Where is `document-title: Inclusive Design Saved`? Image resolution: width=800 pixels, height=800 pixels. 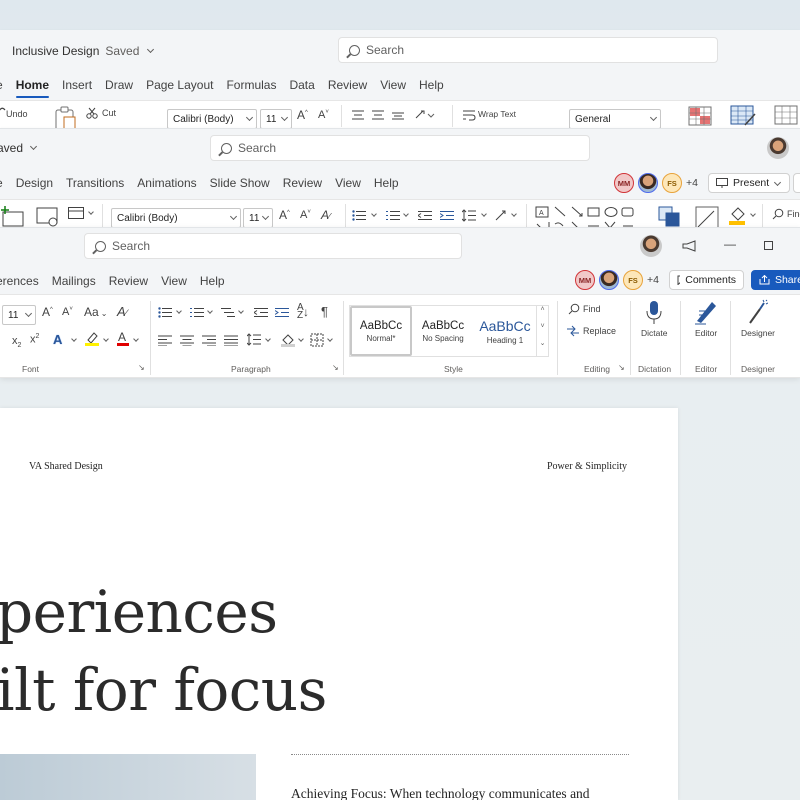 document-title: Inclusive Design Saved is located at coordinates (83, 51).